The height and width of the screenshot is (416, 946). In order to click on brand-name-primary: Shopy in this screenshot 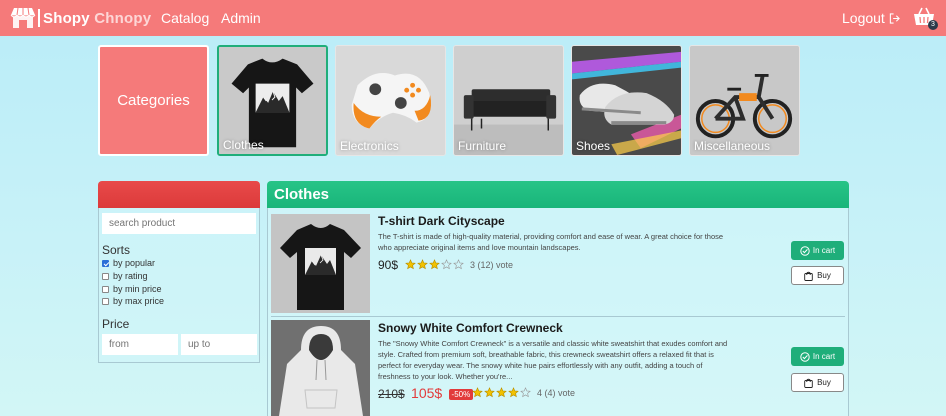, I will do `click(66, 18)`.